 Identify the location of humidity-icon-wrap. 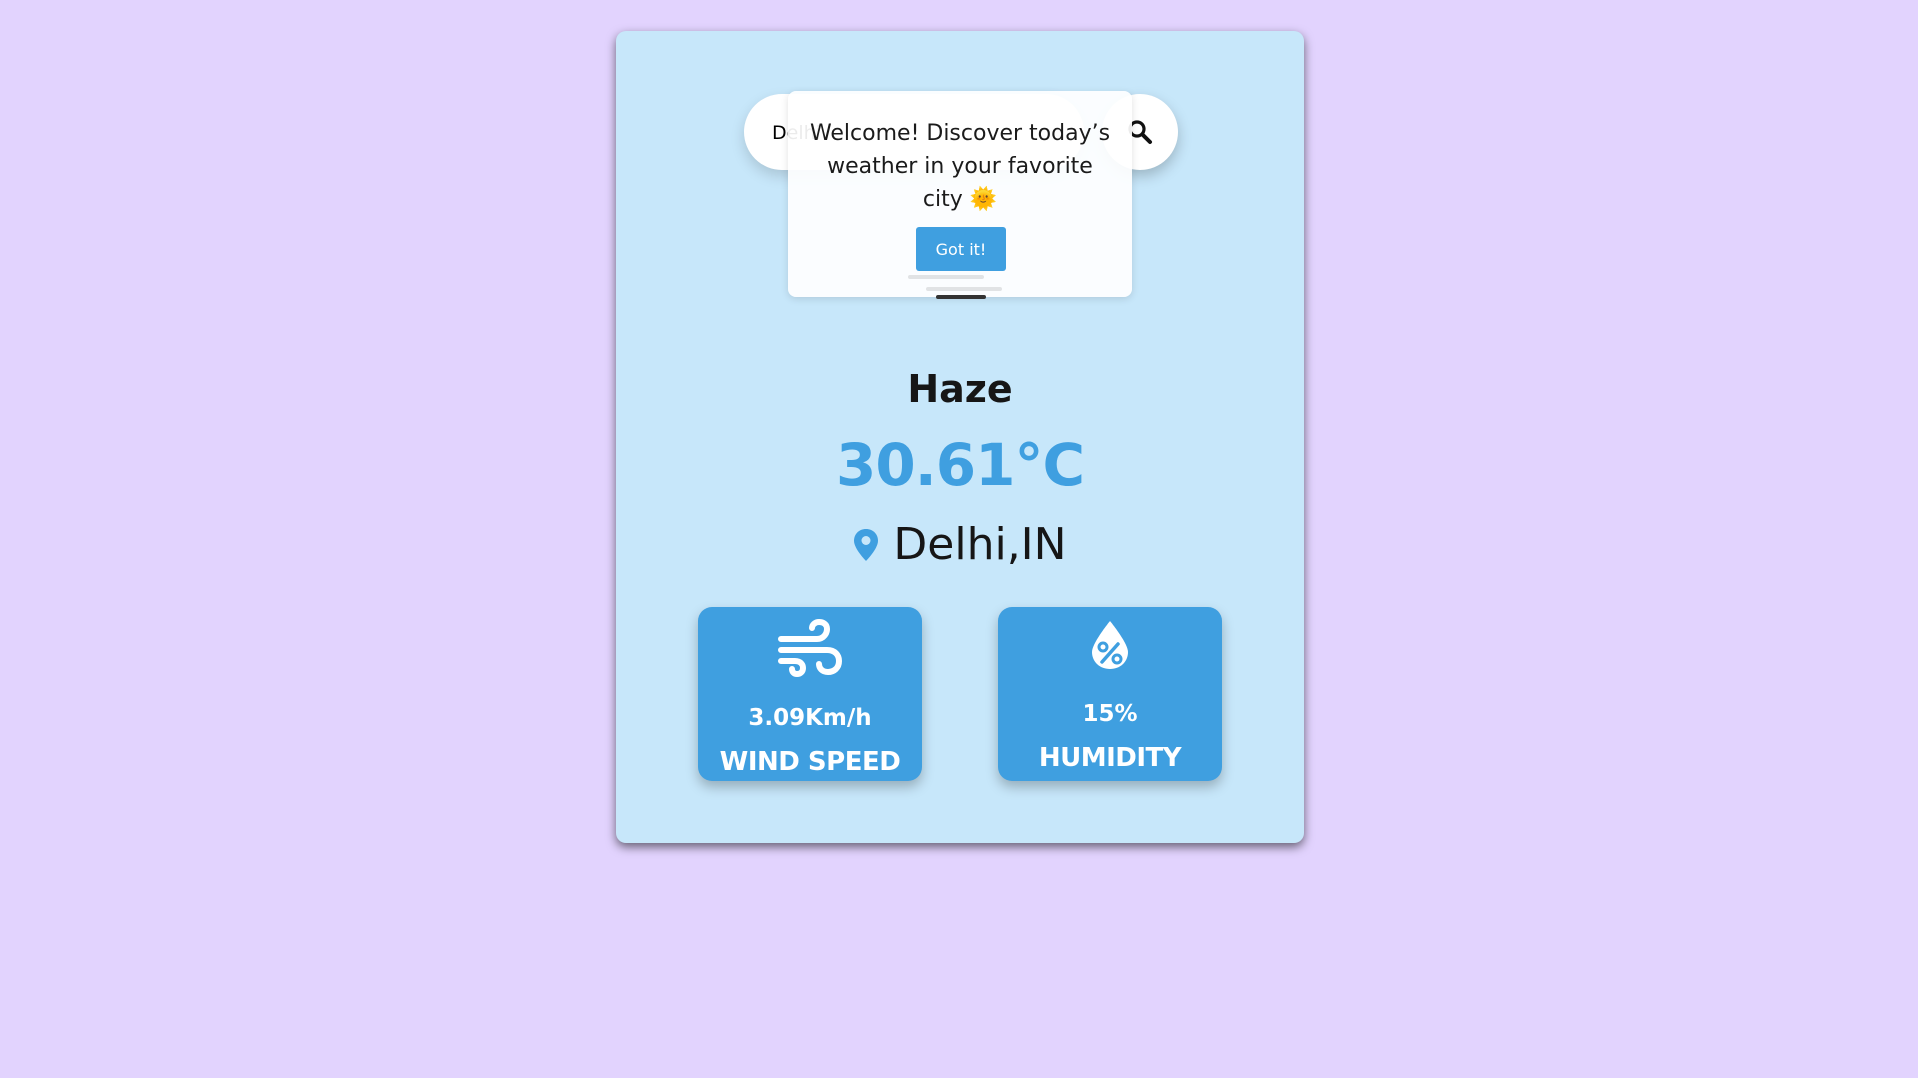
(1110, 645).